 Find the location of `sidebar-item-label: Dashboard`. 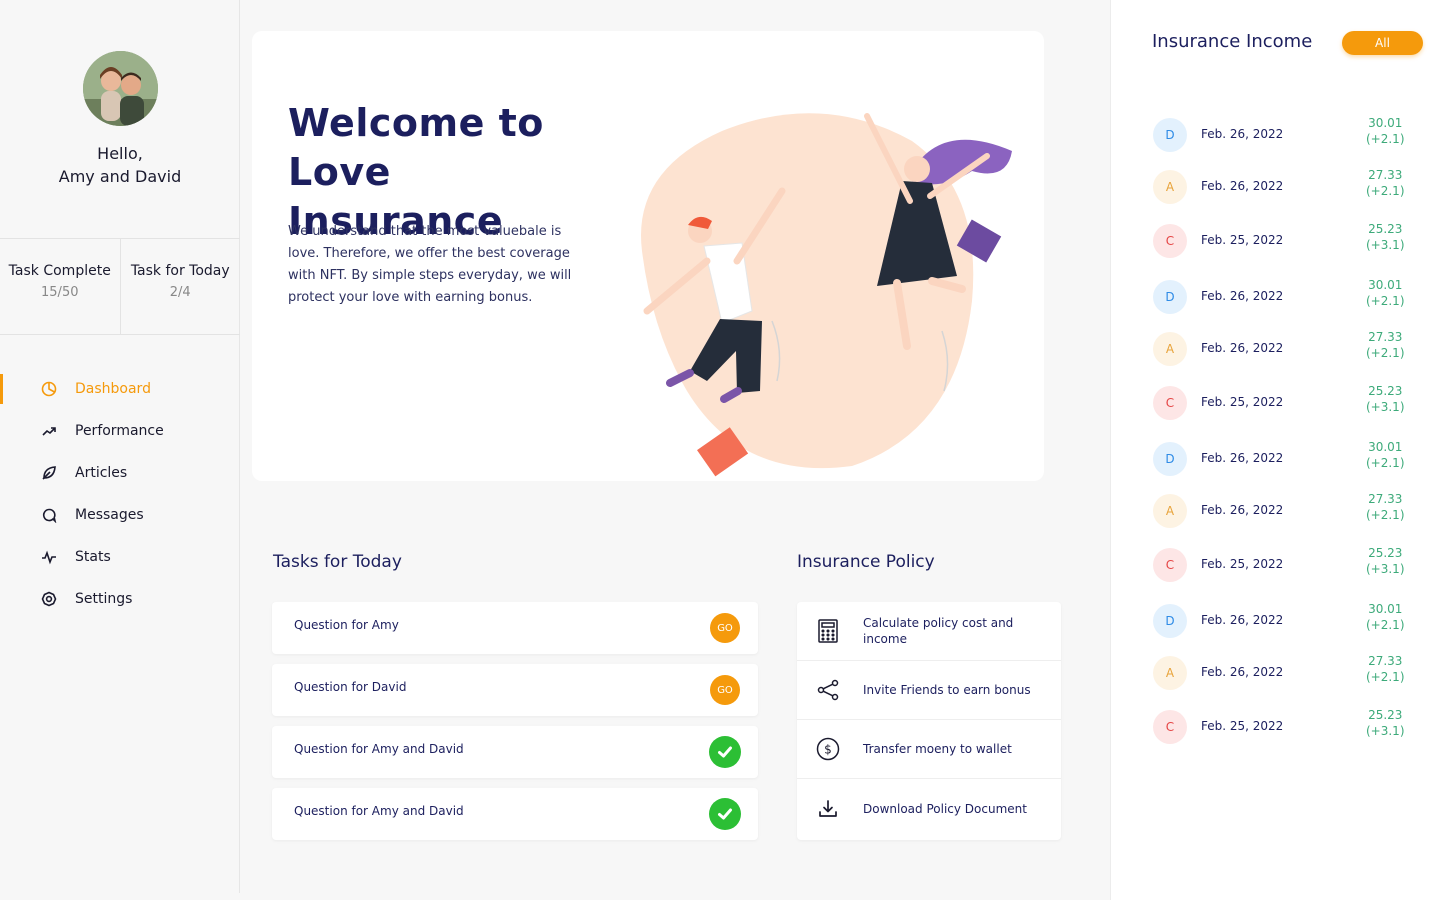

sidebar-item-label: Dashboard is located at coordinates (113, 389).